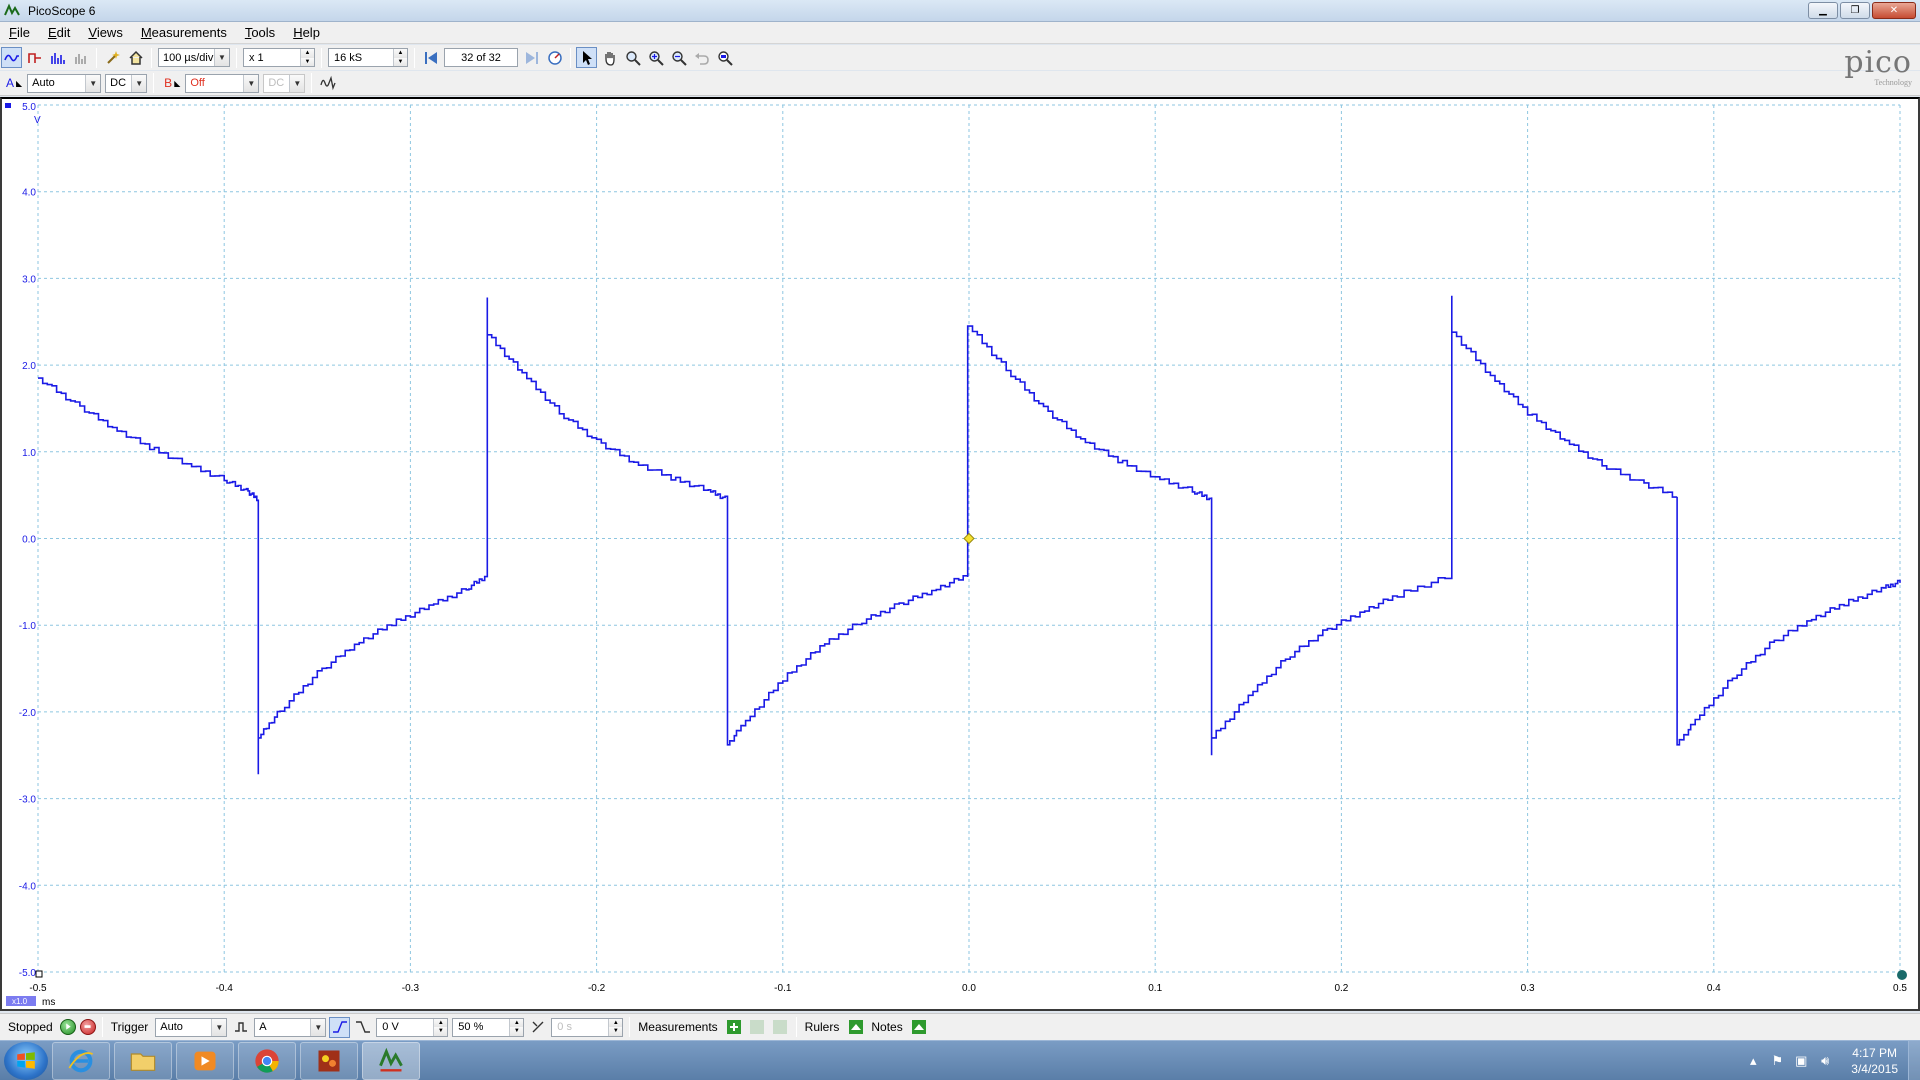  Describe the element at coordinates (11, 57) in the screenshot. I see `scope-mode-button` at that location.